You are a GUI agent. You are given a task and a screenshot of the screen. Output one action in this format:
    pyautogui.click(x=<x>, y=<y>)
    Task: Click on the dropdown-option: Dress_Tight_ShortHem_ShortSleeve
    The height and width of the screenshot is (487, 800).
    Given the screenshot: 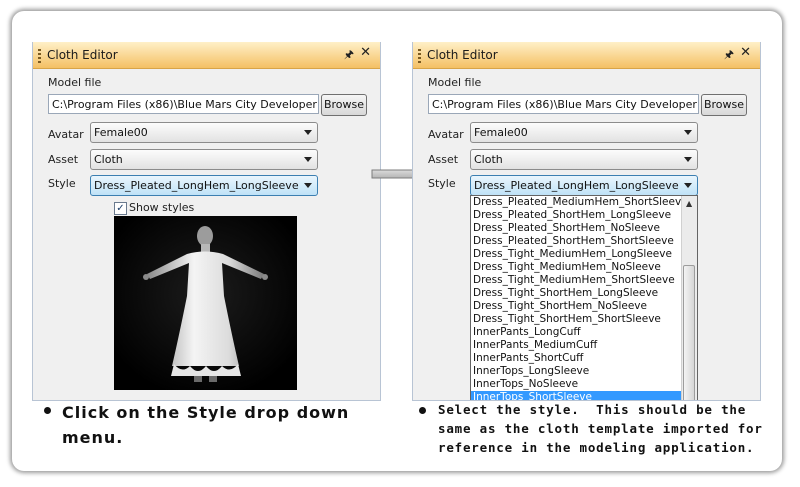 What is the action you would take?
    pyautogui.click(x=584, y=319)
    